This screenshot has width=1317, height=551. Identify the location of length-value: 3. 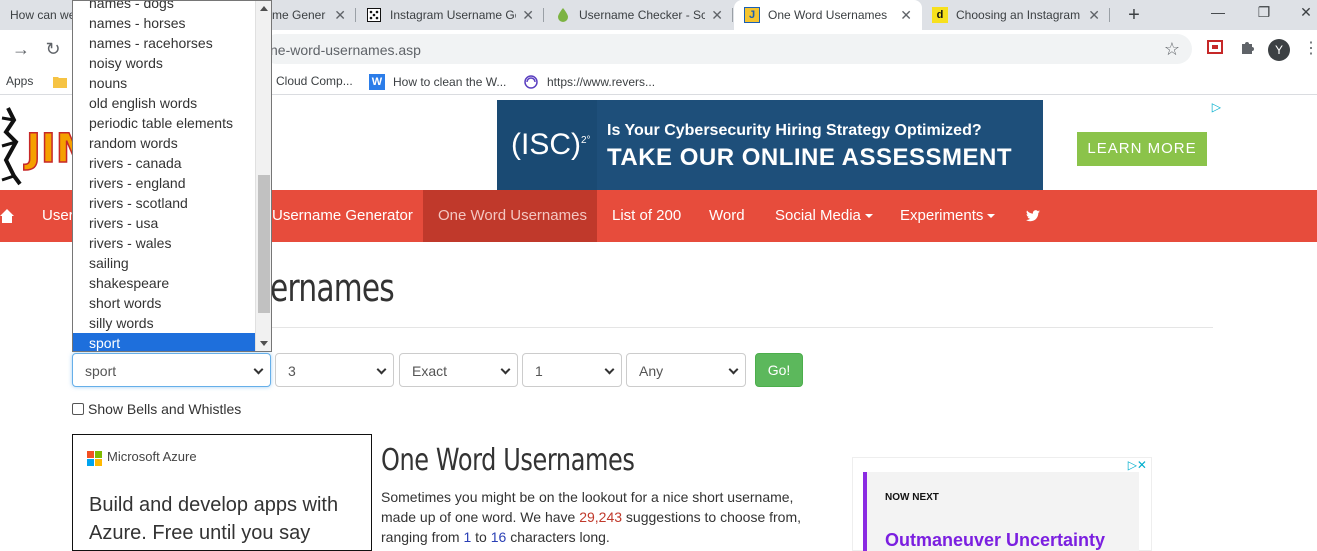
(292, 371).